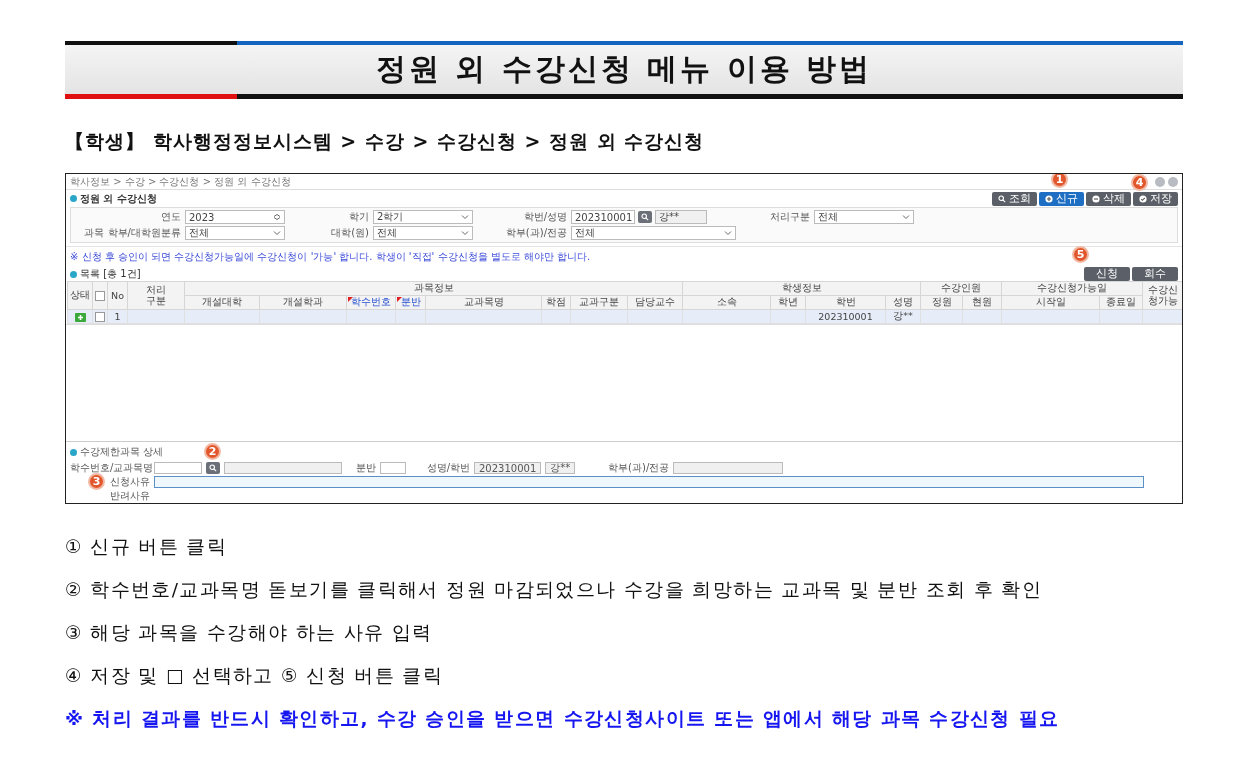 This screenshot has width=1249, height=767. Describe the element at coordinates (1096, 198) in the screenshot. I see `minus-circle-icon` at that location.